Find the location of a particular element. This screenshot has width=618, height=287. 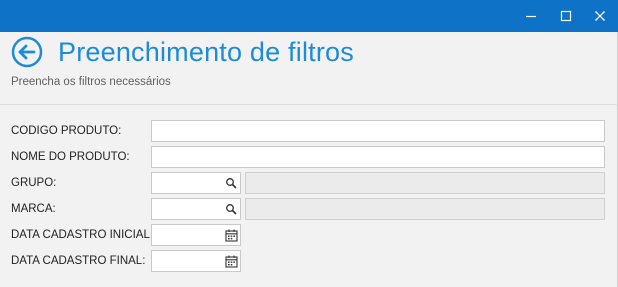

data-cadastro-inicial-row: DATA CADASTRO INICIAL: is located at coordinates (309, 236).